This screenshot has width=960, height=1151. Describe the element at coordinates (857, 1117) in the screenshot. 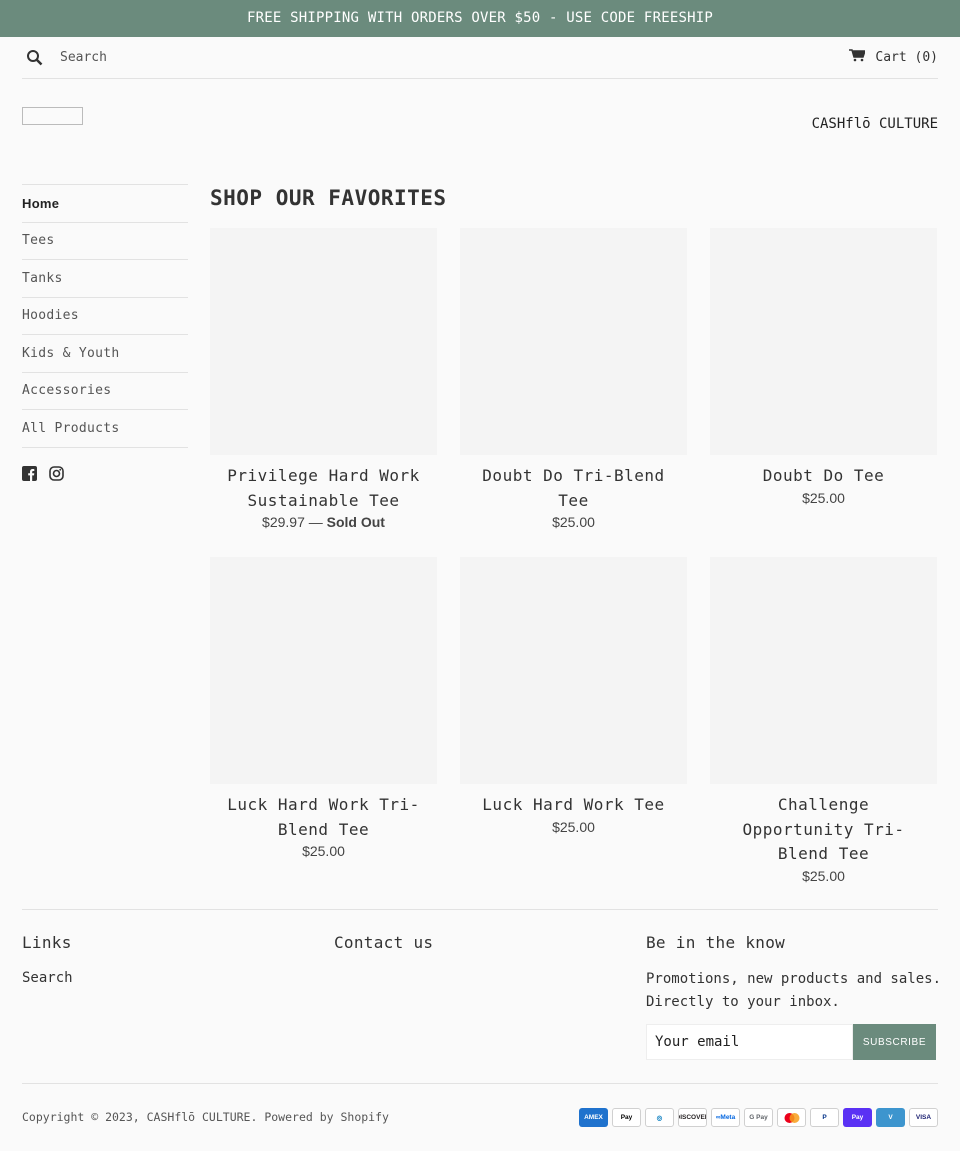

I see `shop-pay-icon: Pay` at that location.